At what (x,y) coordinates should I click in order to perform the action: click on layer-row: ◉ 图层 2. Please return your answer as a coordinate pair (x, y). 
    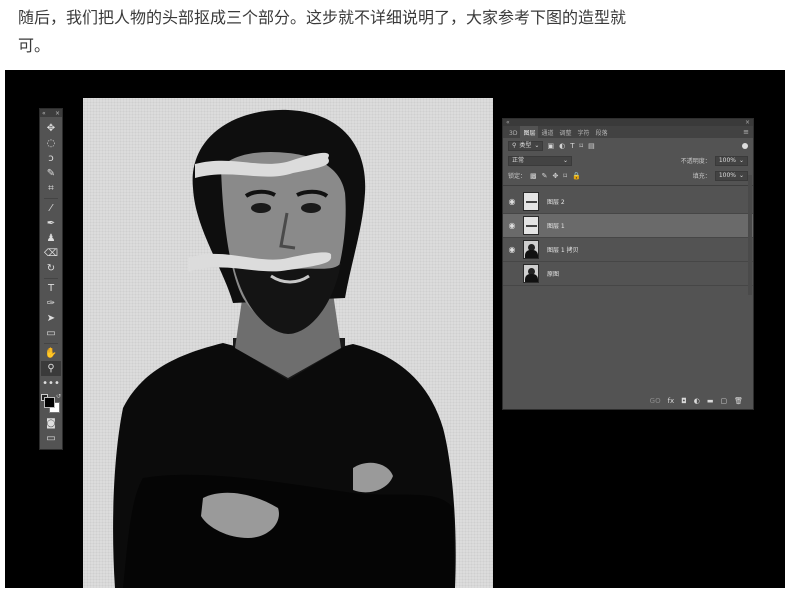
    Looking at the image, I should click on (628, 202).